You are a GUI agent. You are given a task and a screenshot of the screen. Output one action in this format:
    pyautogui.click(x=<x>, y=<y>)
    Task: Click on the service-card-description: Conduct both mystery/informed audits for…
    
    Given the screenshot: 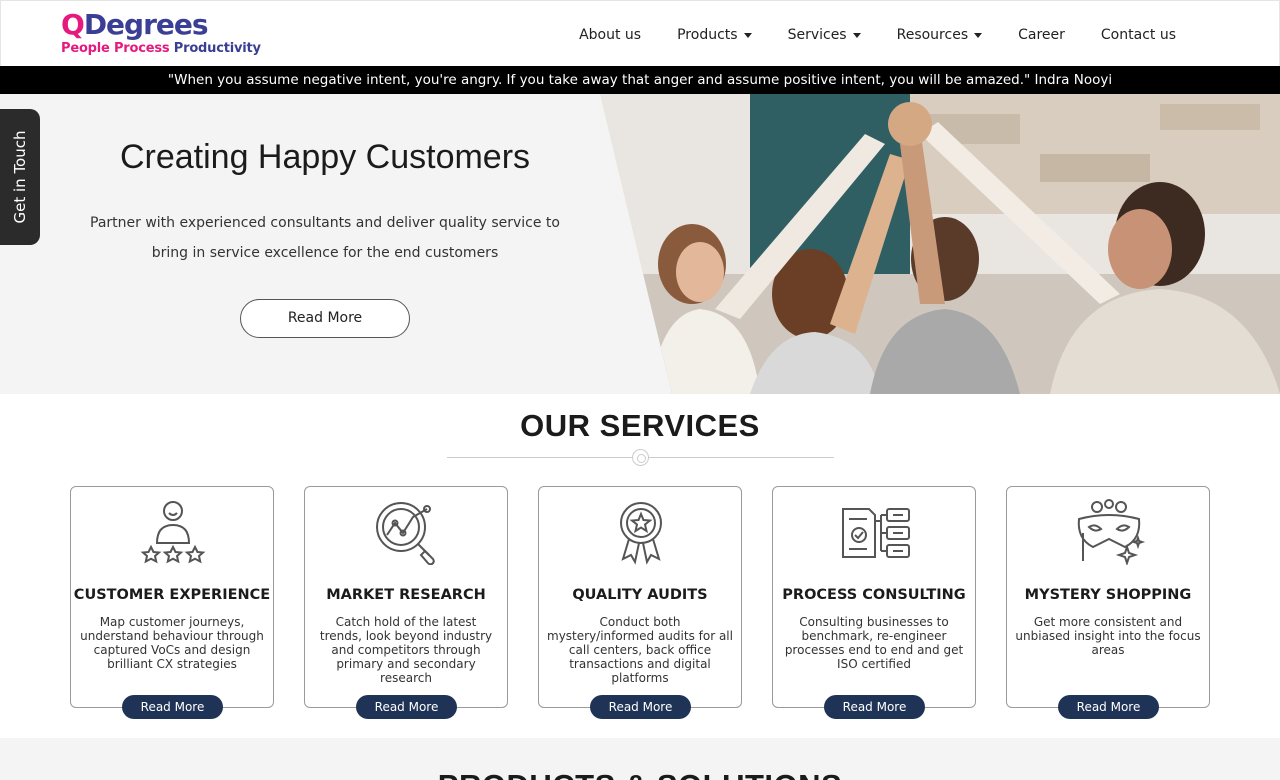 What is the action you would take?
    pyautogui.click(x=640, y=650)
    